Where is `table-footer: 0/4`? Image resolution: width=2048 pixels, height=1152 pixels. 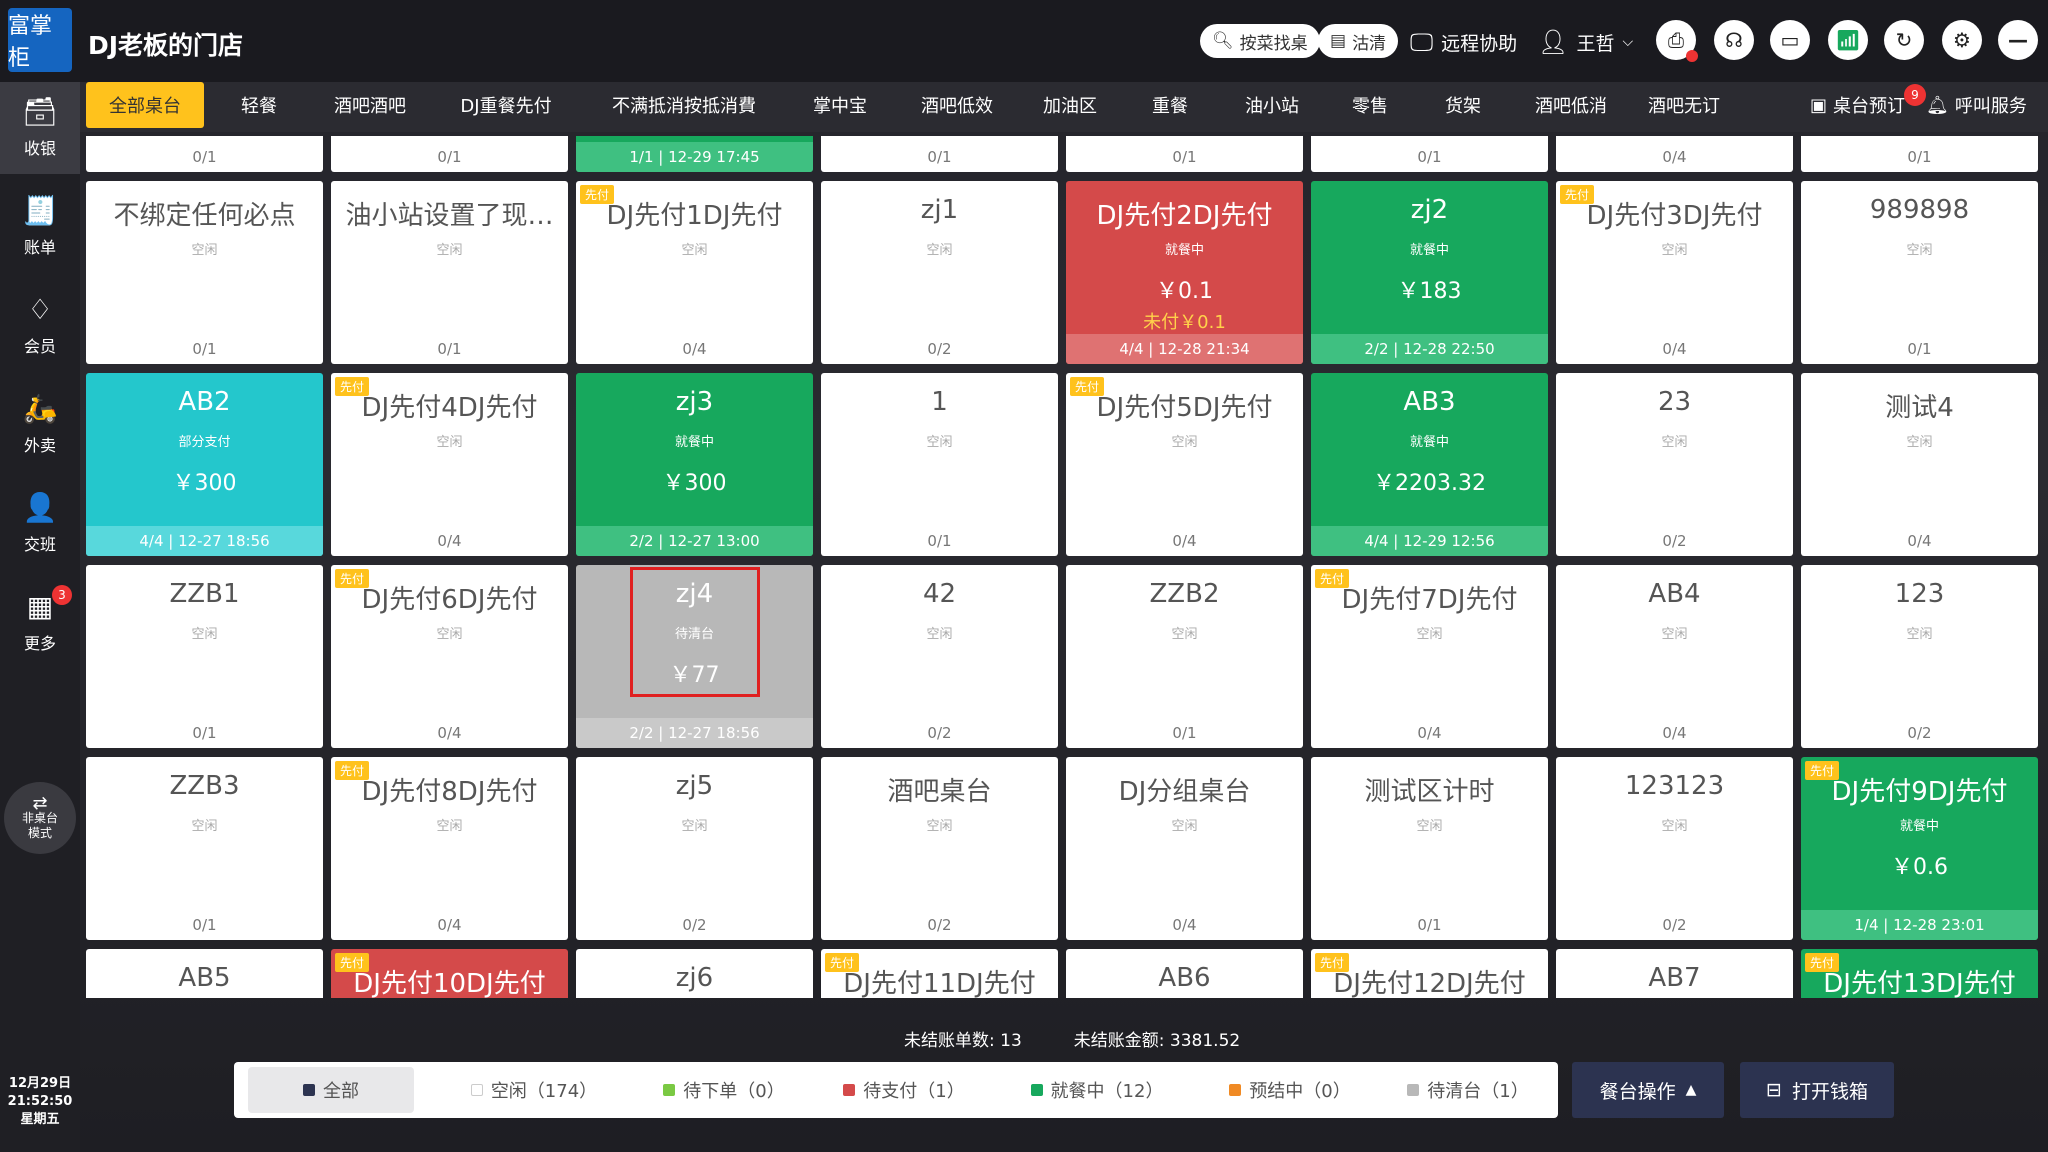 table-footer: 0/4 is located at coordinates (449, 541).